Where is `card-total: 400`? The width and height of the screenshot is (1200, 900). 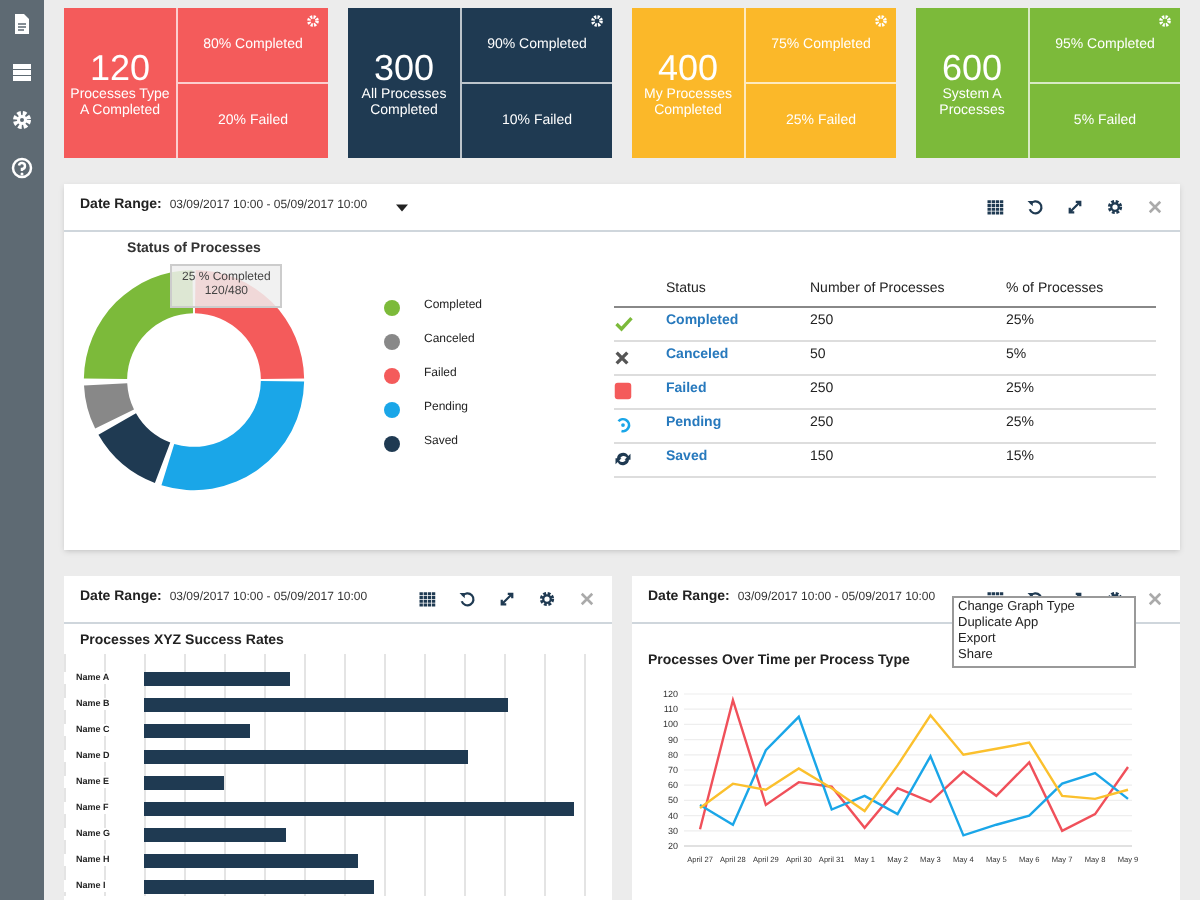 card-total: 400 is located at coordinates (688, 67).